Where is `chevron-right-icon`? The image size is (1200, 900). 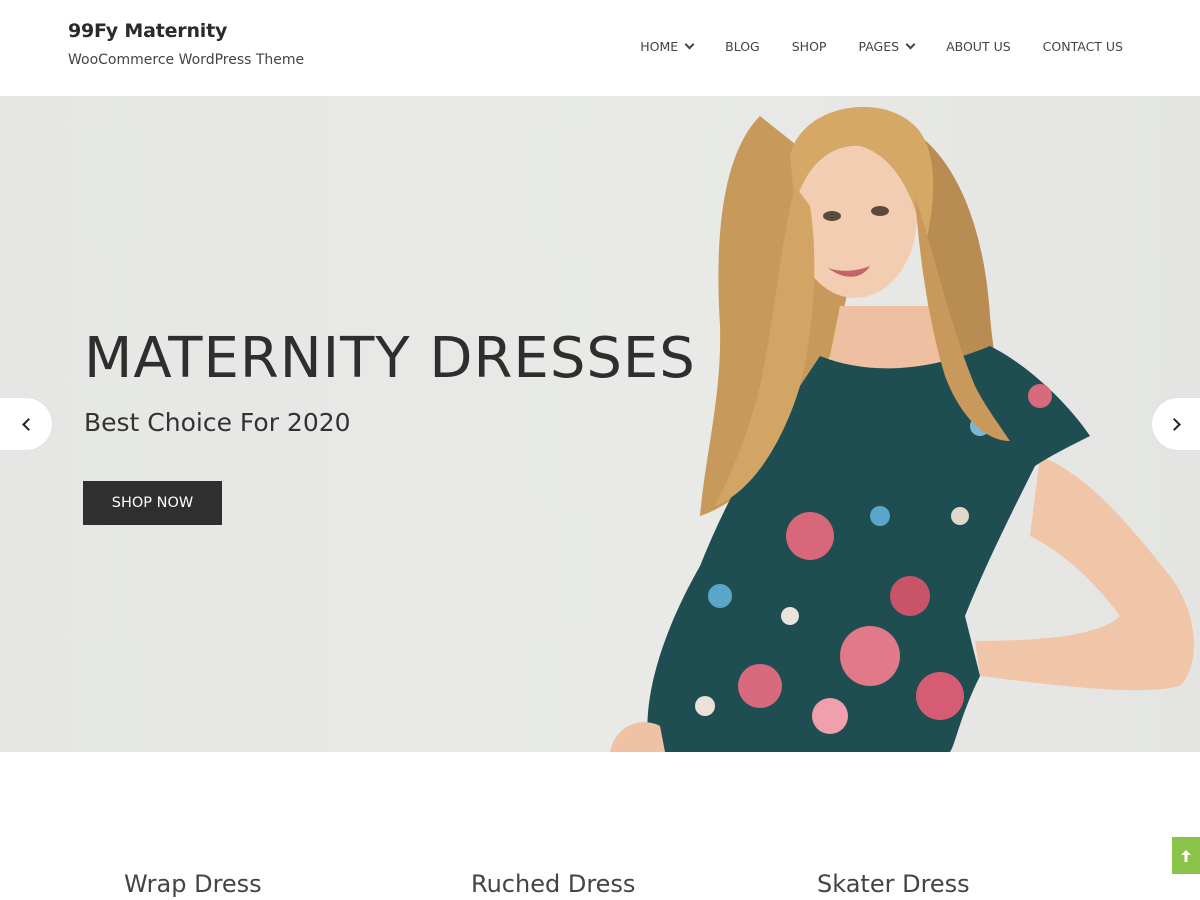
chevron-right-icon is located at coordinates (1174, 424).